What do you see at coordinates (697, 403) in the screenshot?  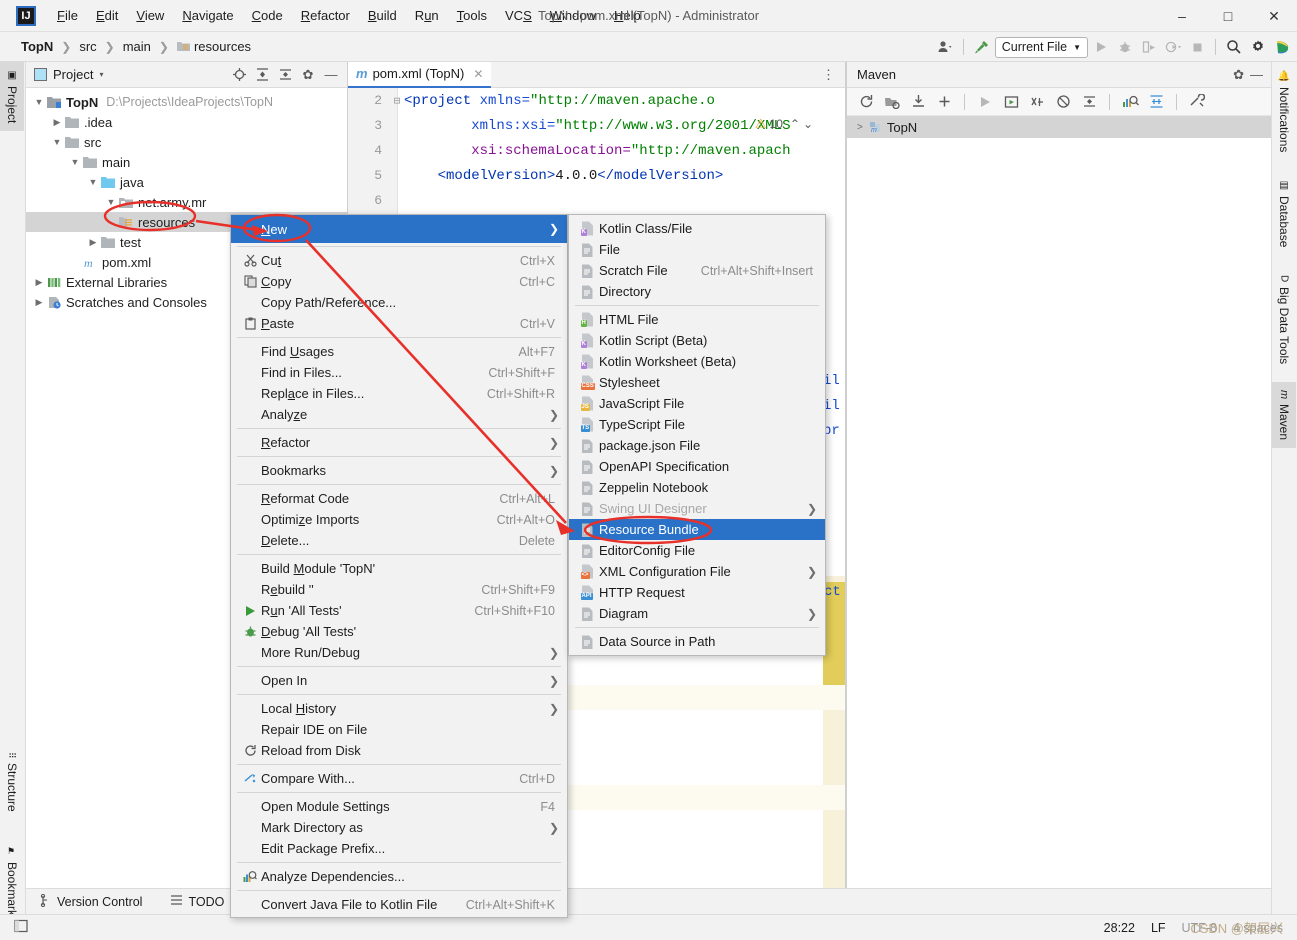 I see `submenu-item-javascript-file: JS JavaScript File` at bounding box center [697, 403].